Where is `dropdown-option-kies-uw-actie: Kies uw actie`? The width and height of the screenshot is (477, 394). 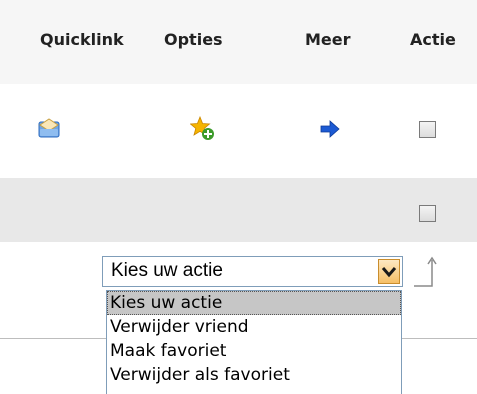 dropdown-option-kies-uw-actie: Kies uw actie is located at coordinates (254, 303).